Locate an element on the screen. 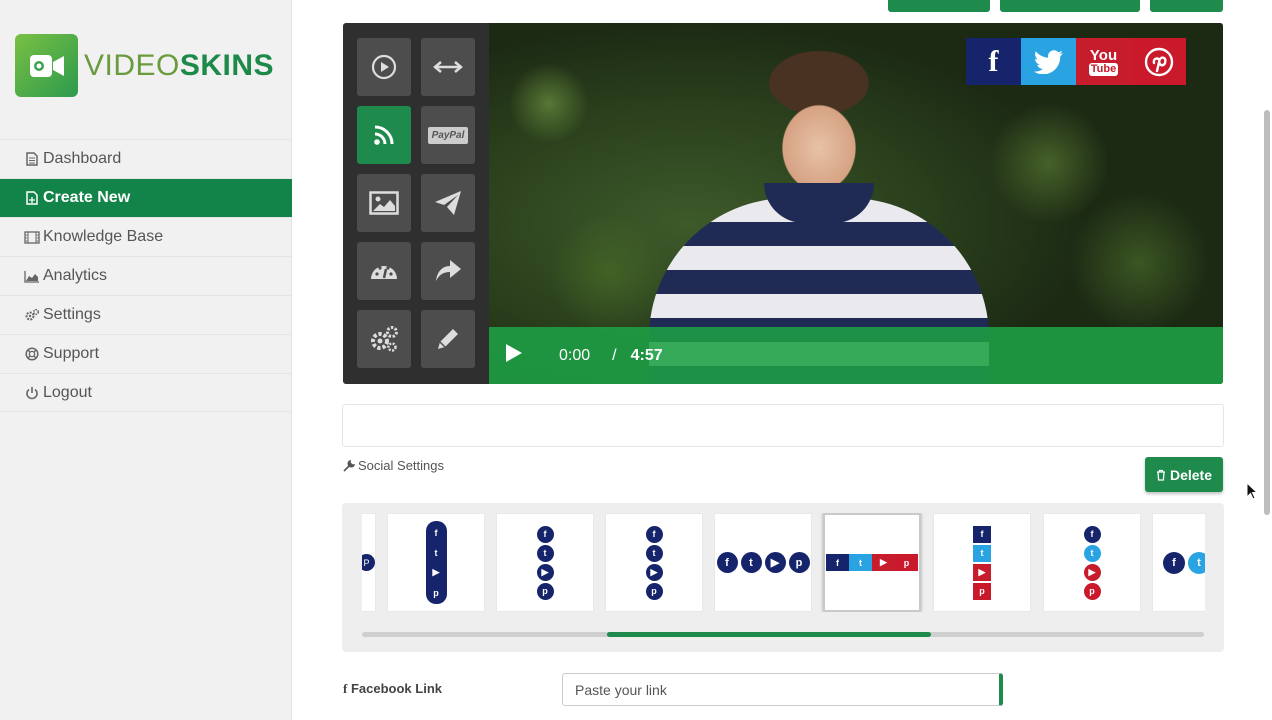 The width and height of the screenshot is (1272, 720). rss-icon is located at coordinates (384, 135).